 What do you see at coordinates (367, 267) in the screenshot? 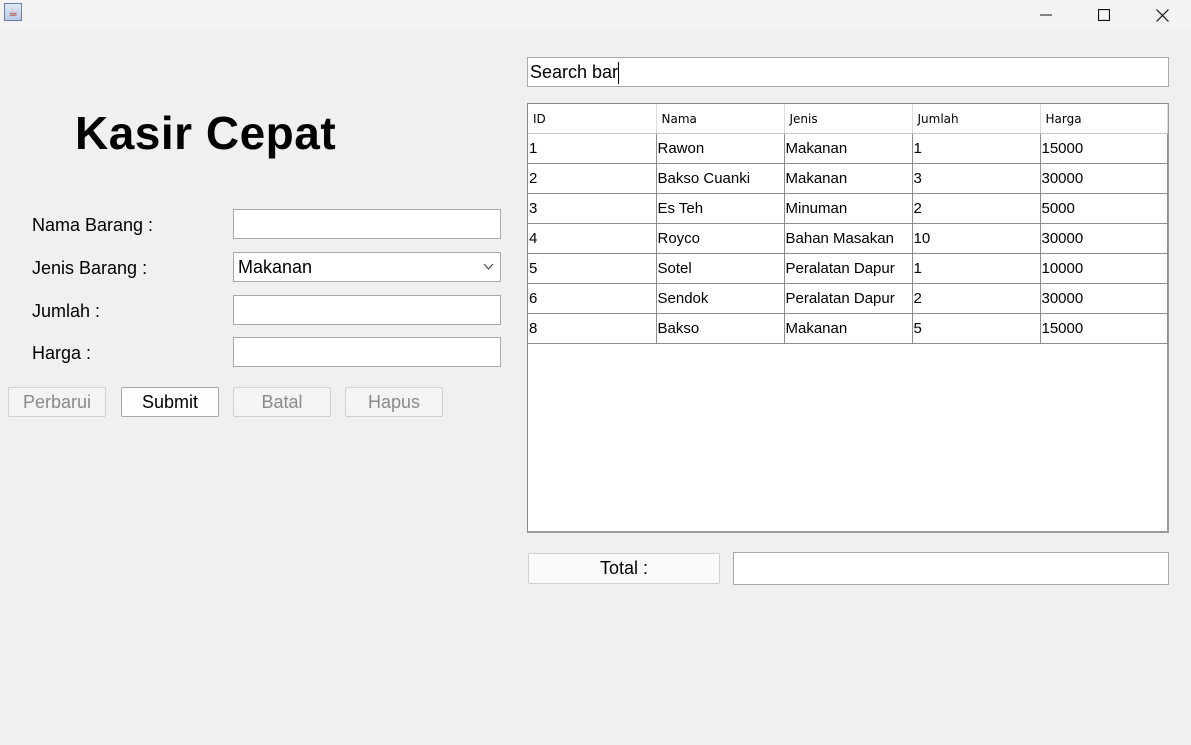
I see `jenis-barang-select: Makanan` at bounding box center [367, 267].